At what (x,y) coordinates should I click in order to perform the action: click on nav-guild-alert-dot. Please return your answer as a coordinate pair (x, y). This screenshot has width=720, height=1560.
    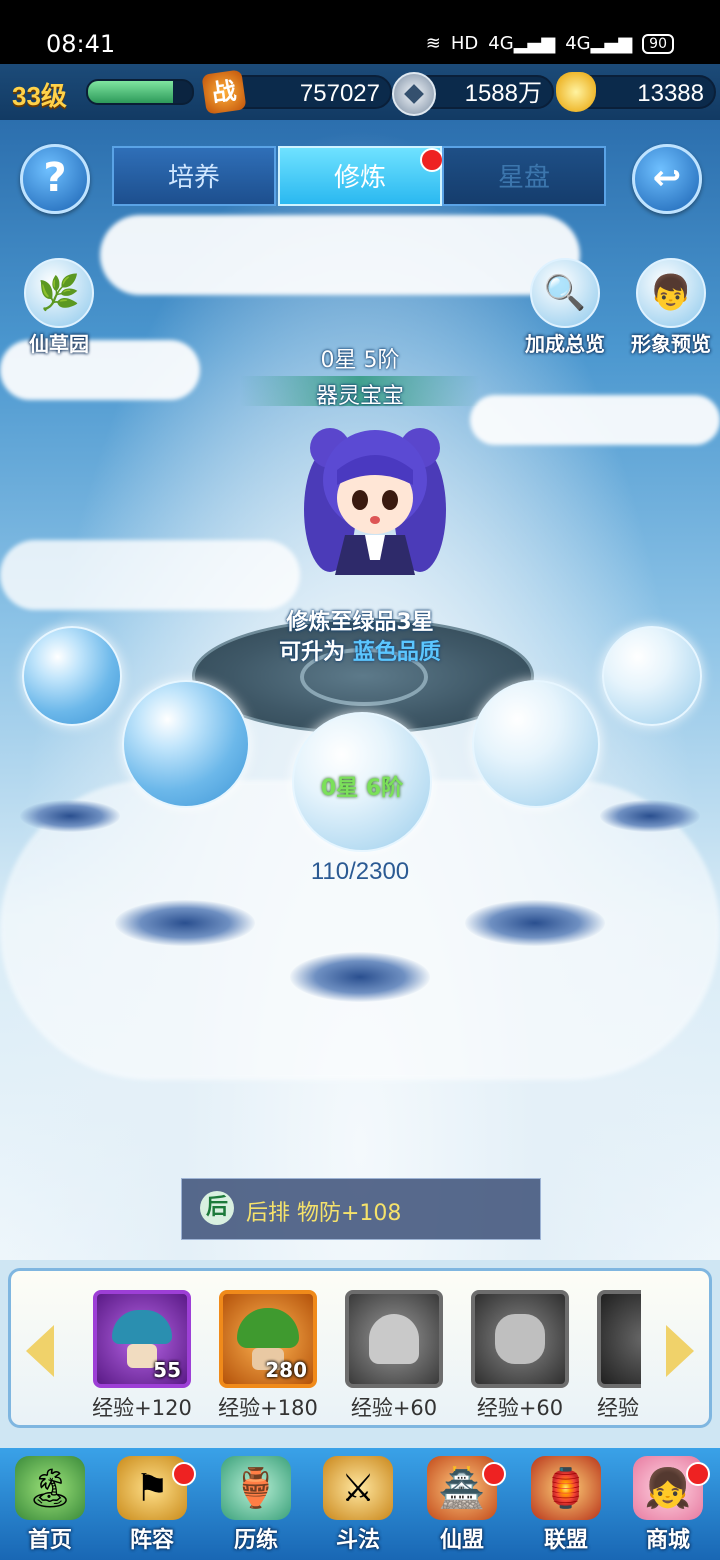
    Looking at the image, I should click on (494, 1474).